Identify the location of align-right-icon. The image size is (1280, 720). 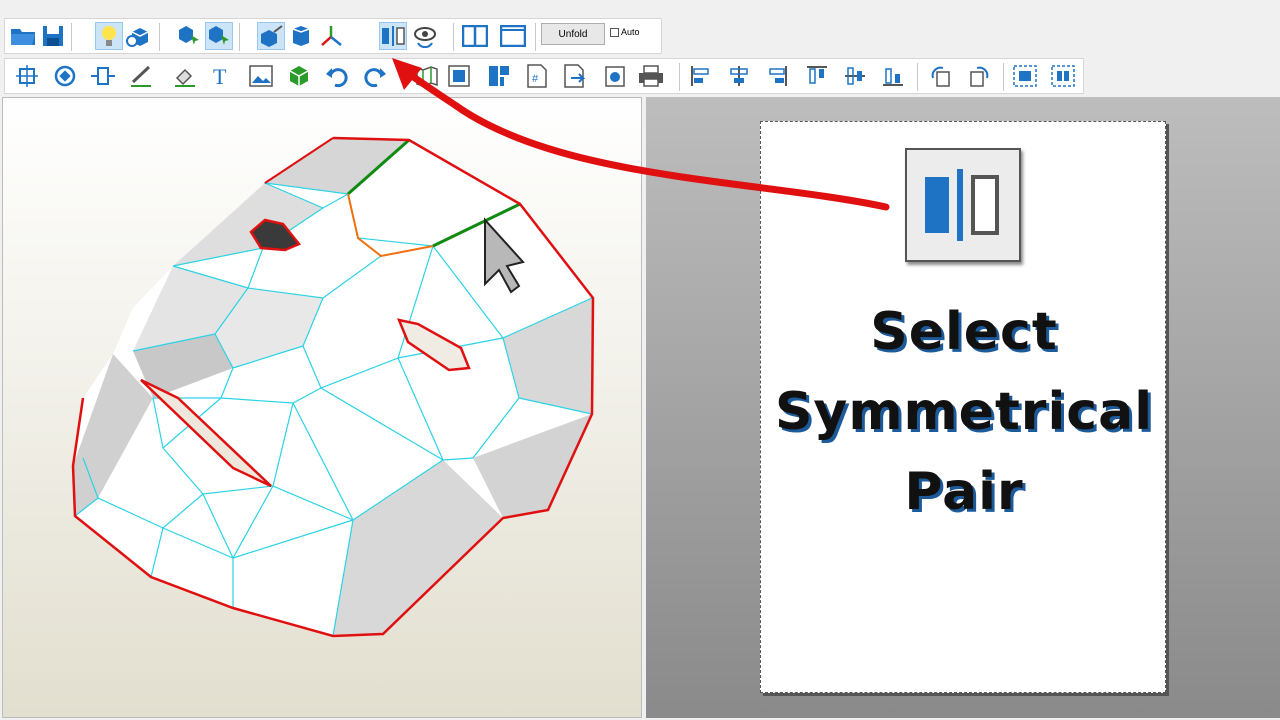
(777, 76).